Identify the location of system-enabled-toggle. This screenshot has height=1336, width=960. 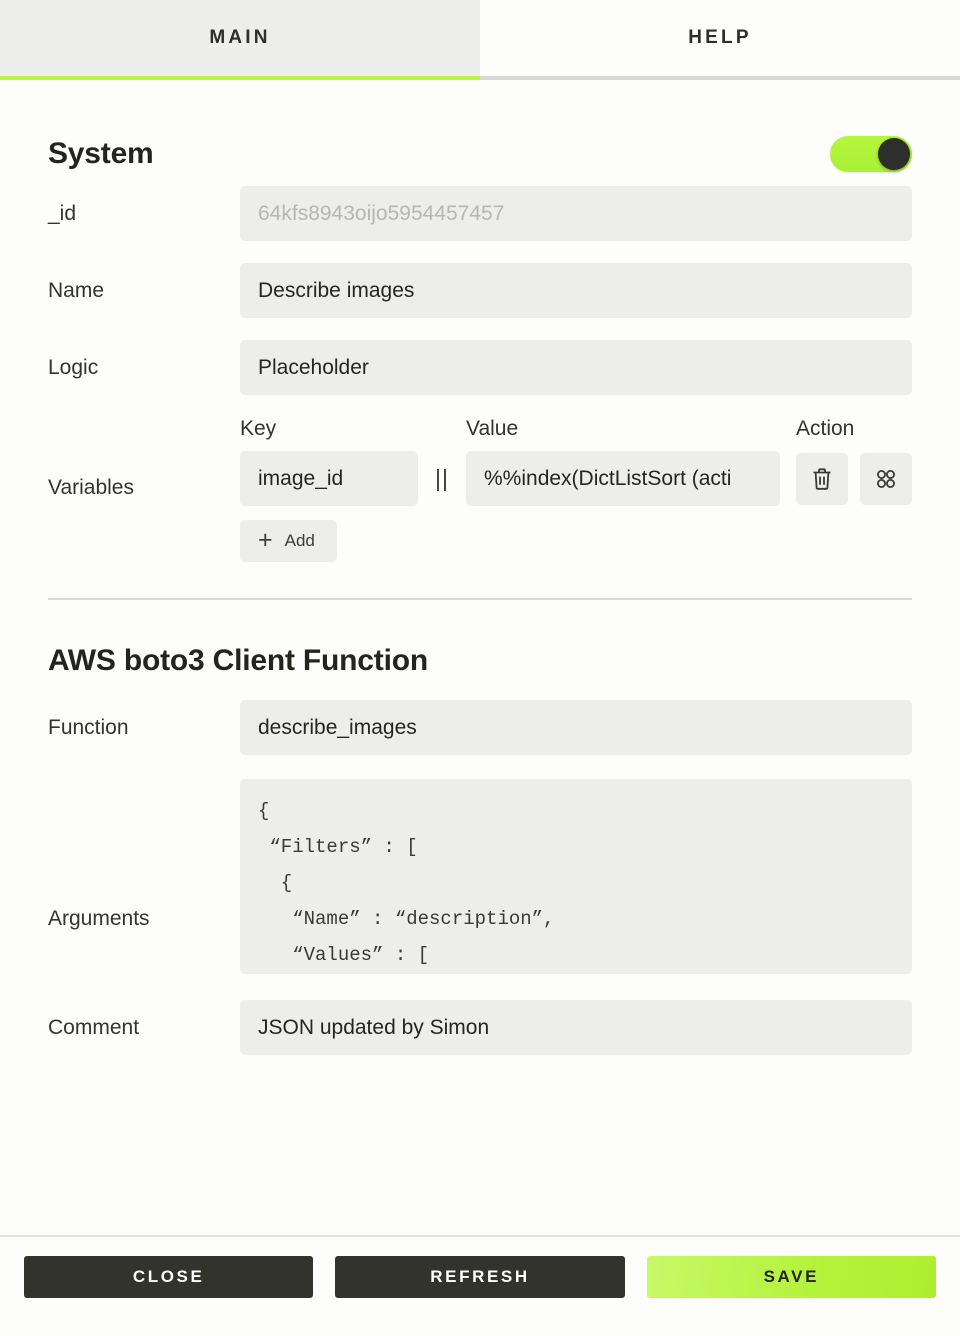
(871, 154).